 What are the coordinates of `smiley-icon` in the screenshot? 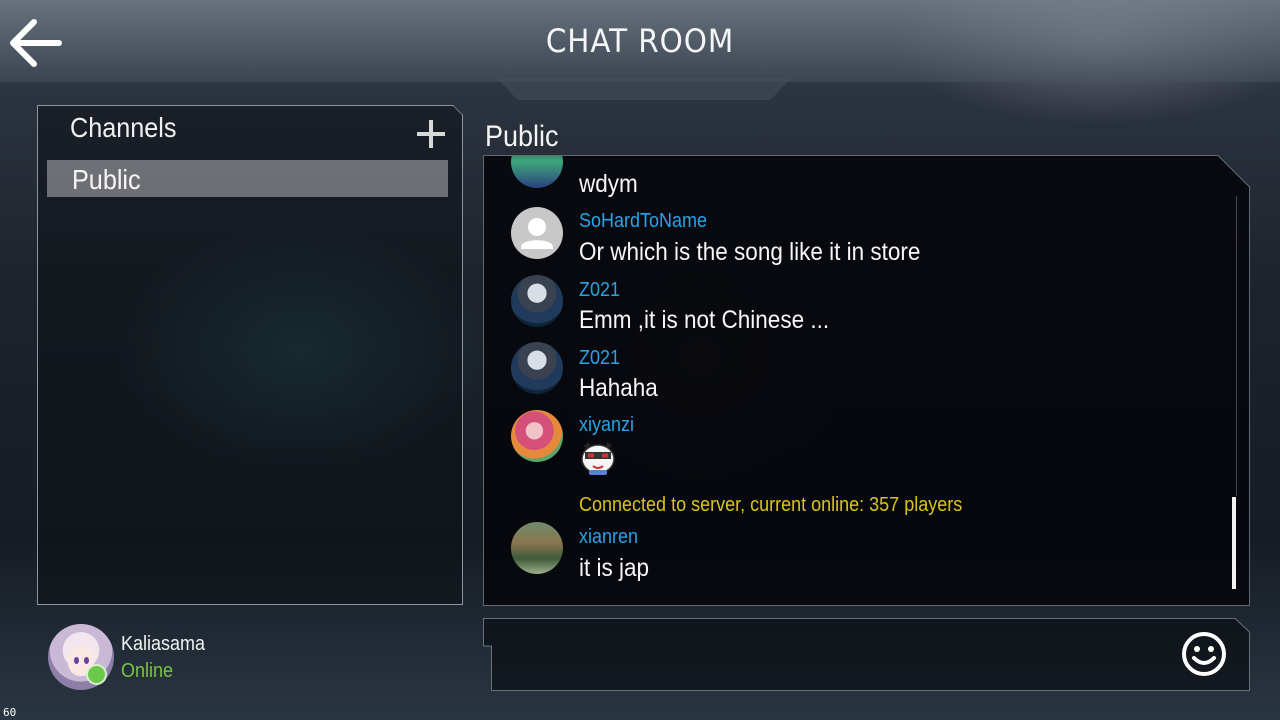 It's located at (1204, 654).